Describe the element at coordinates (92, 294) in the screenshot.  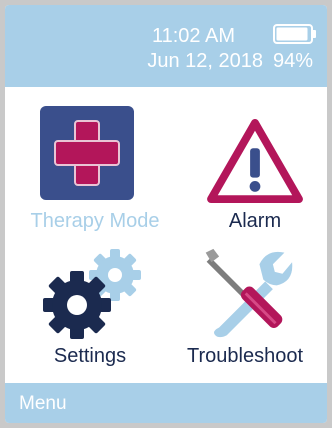
I see `gears-icon` at that location.